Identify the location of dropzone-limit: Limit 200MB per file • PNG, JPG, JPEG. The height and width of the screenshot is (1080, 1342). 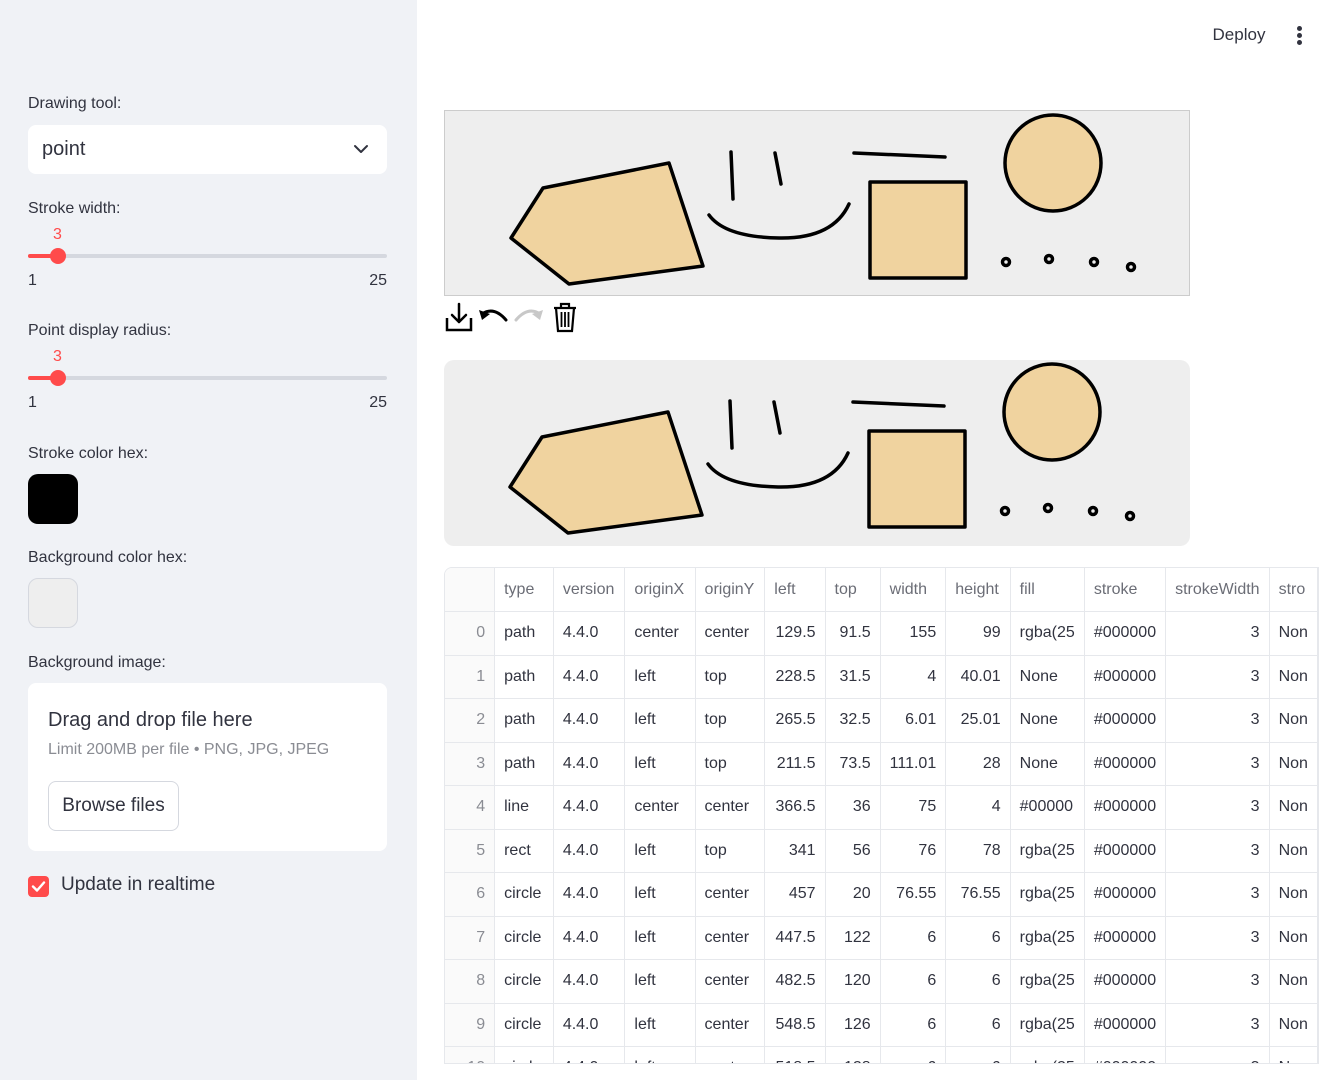
(189, 749).